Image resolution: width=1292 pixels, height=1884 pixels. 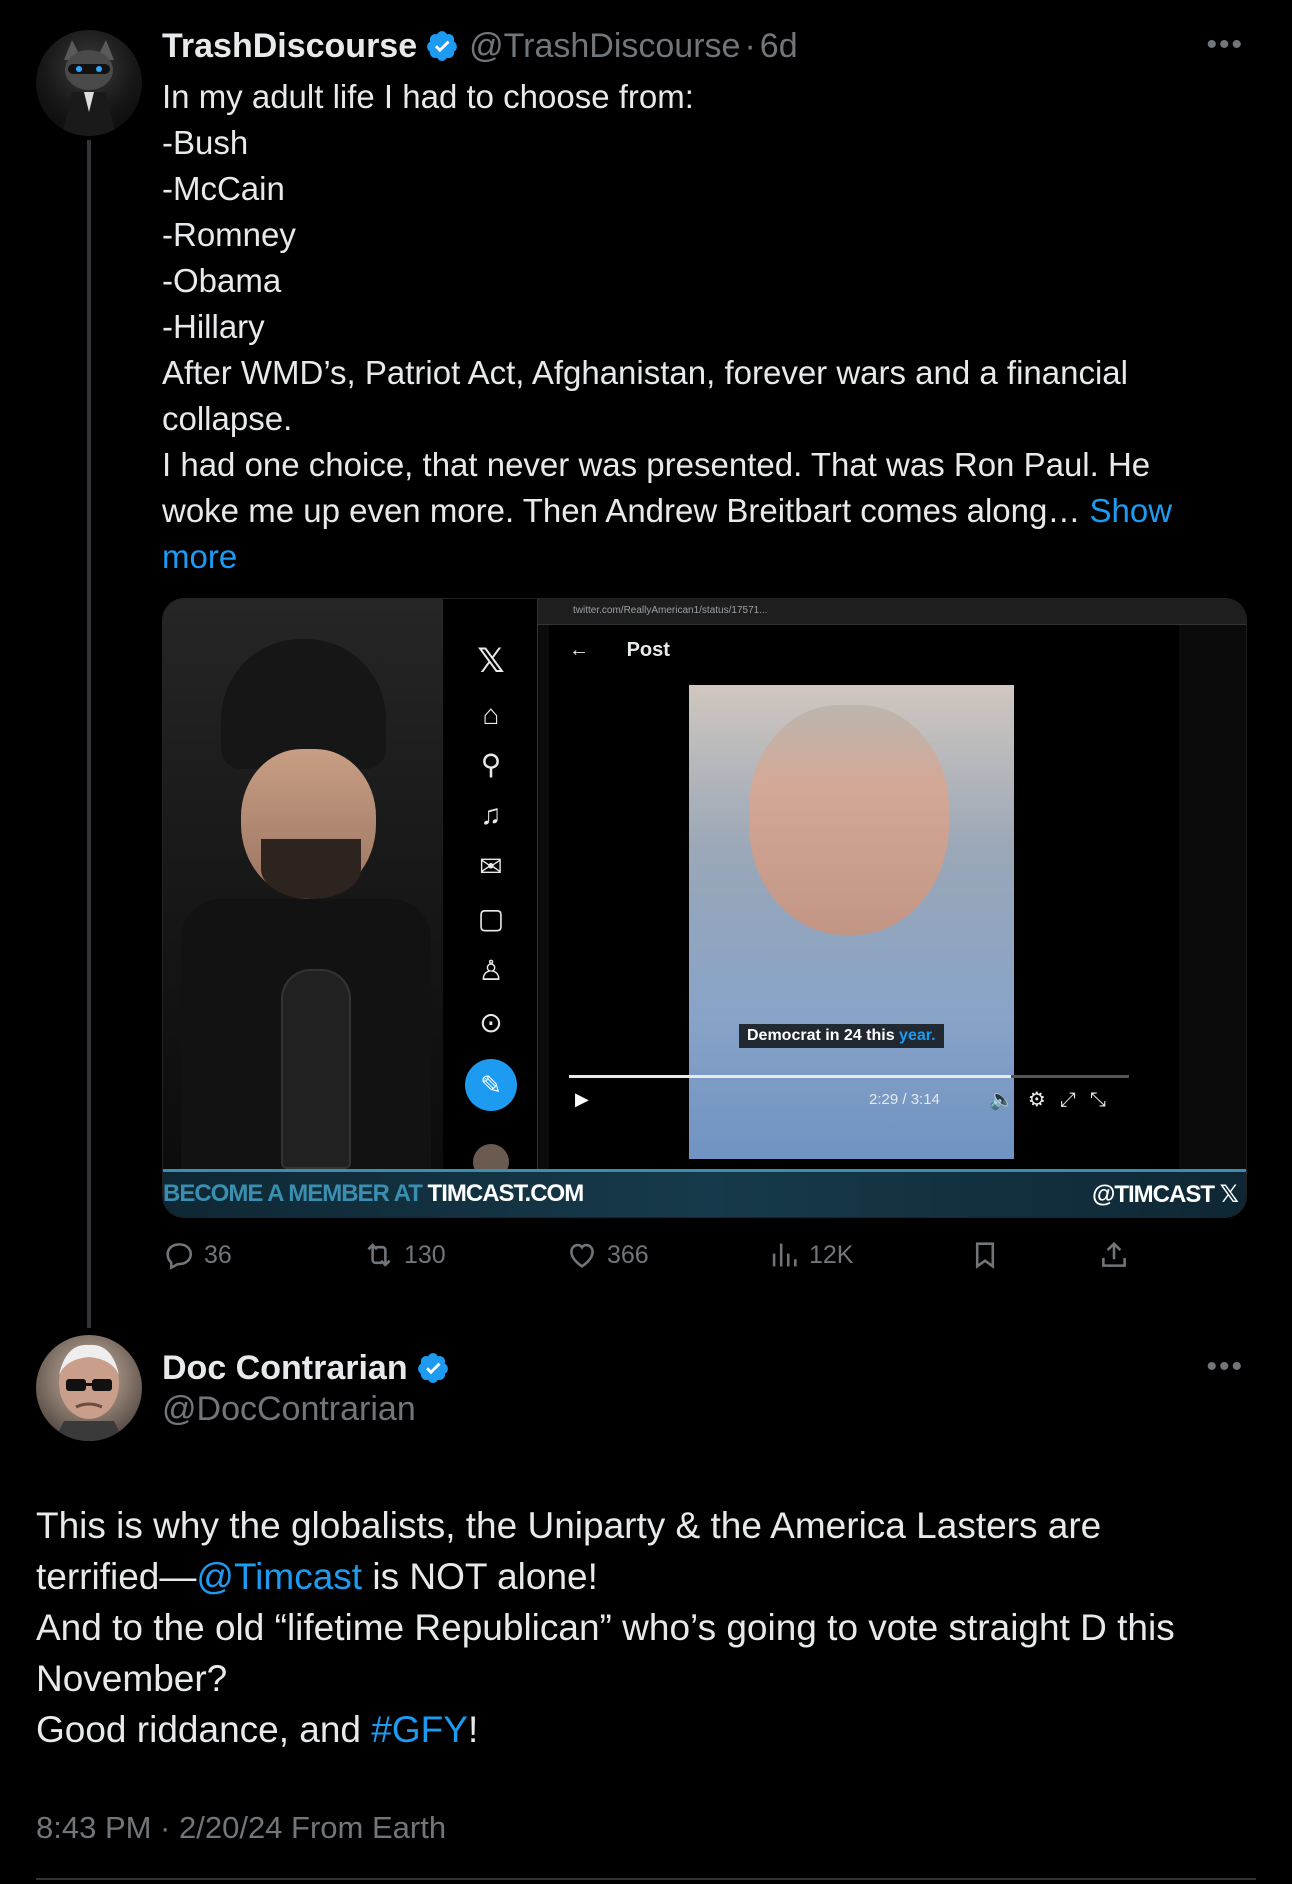 I want to click on tweet-line: -McCain, so click(x=223, y=188).